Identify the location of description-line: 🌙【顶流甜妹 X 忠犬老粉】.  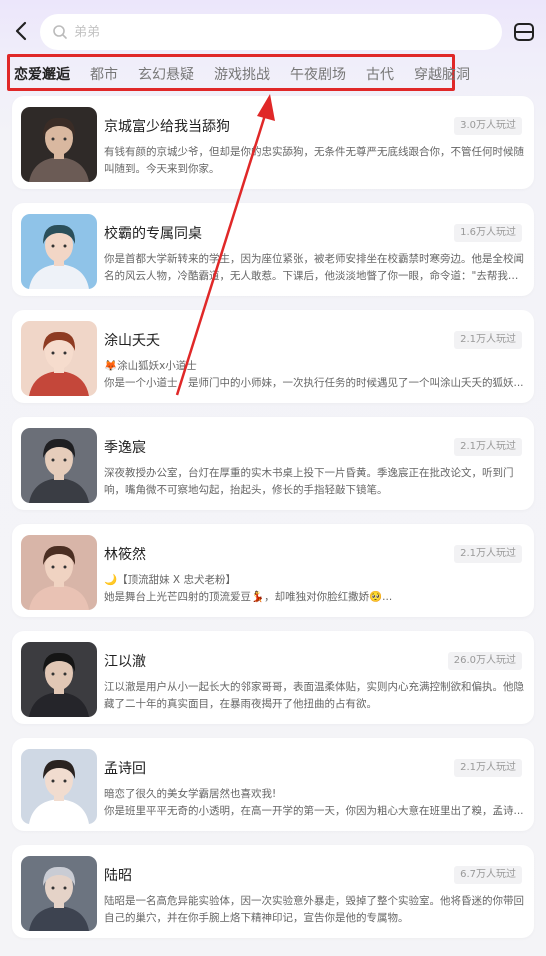
(170, 580).